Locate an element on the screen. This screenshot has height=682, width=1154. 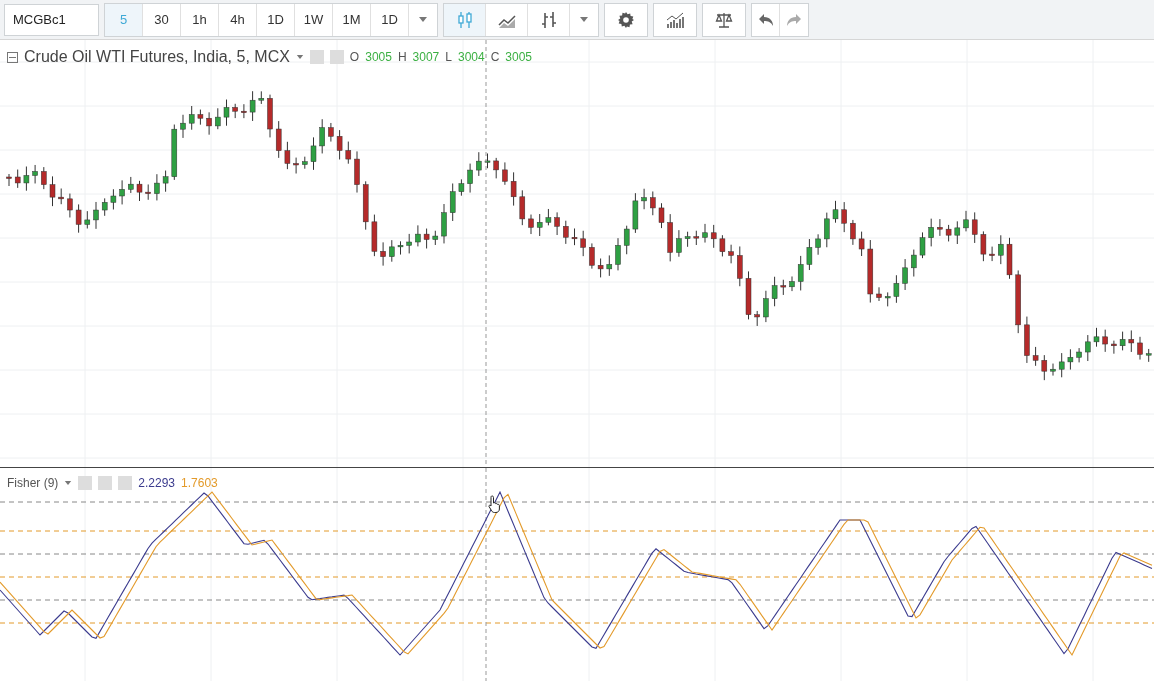
scales-icon is located at coordinates (724, 19).